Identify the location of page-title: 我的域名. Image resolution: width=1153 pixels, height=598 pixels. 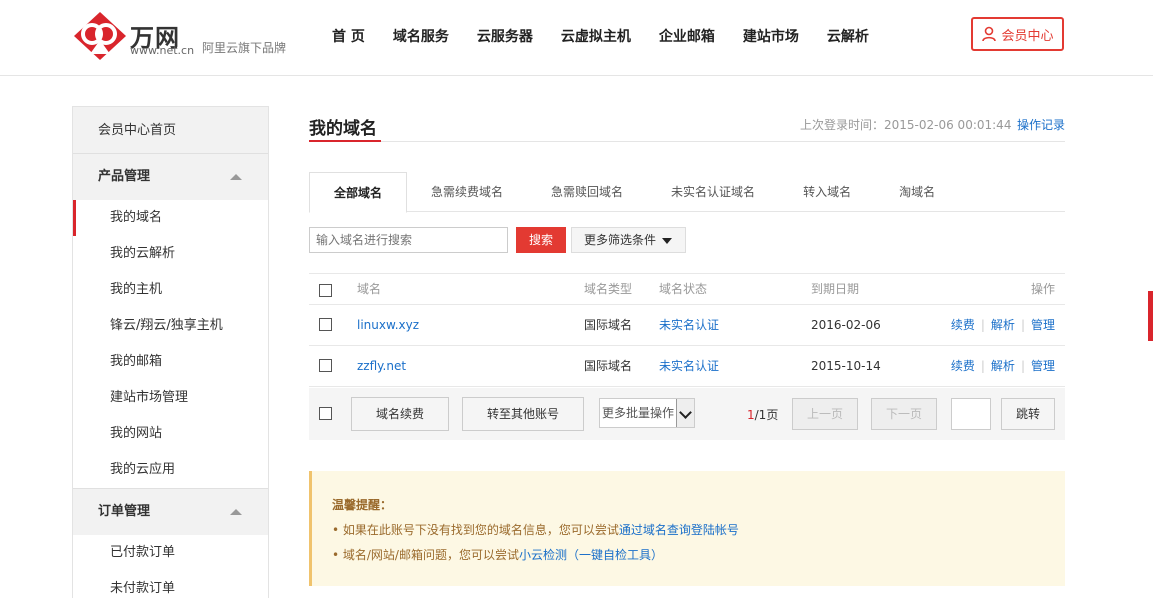
(343, 129).